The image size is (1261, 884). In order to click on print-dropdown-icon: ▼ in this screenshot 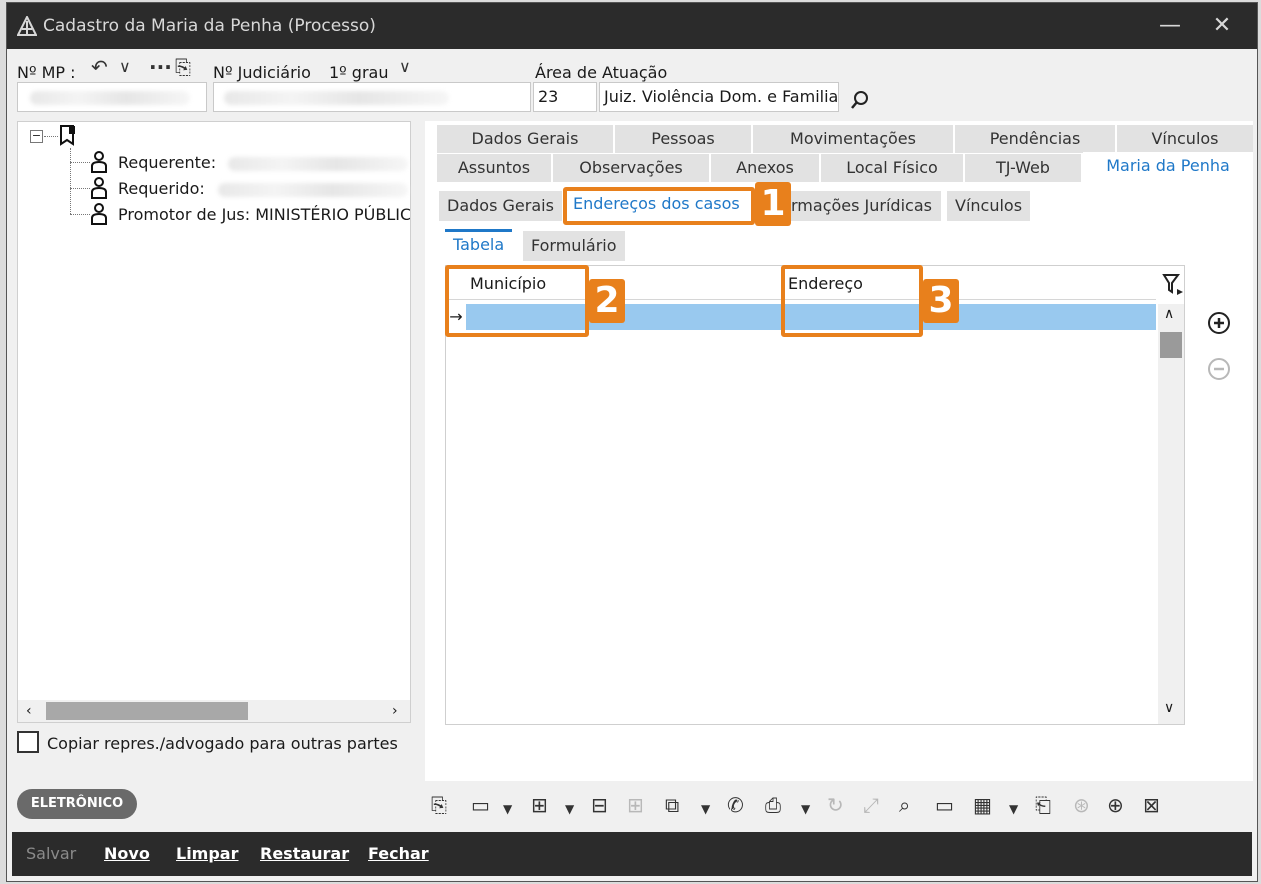, I will do `click(805, 809)`.